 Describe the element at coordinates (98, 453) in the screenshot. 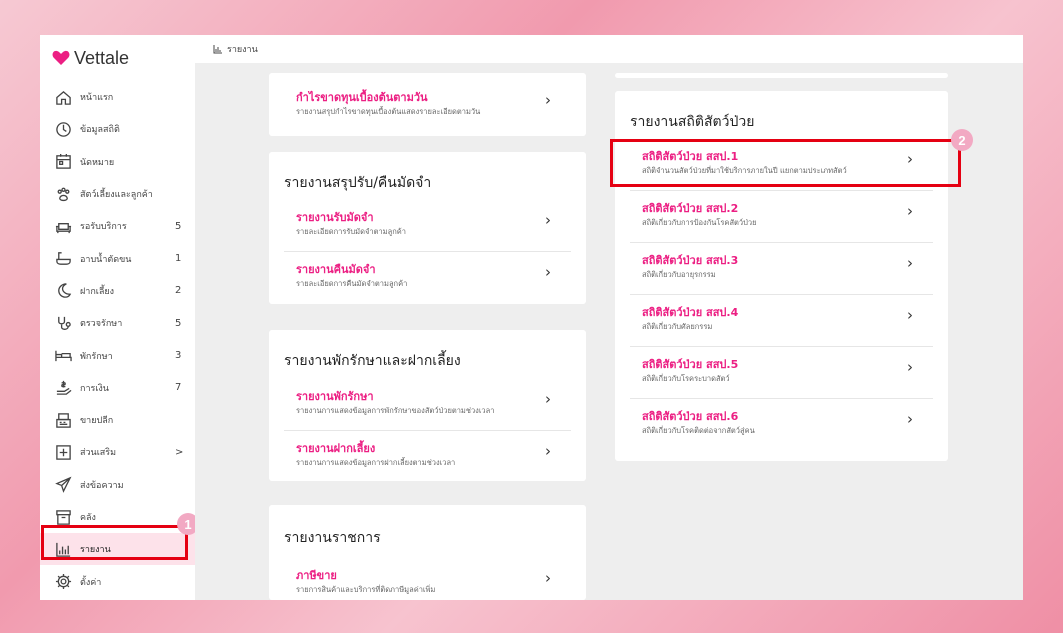

I see `sidebar-item-label: ส่วนเสริม` at that location.